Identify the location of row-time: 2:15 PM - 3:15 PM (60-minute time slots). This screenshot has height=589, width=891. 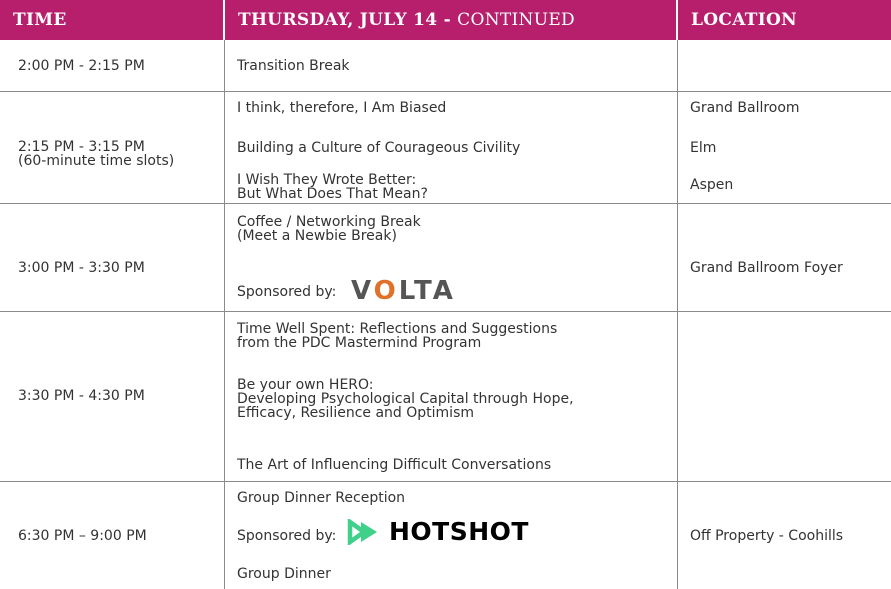
(96, 154).